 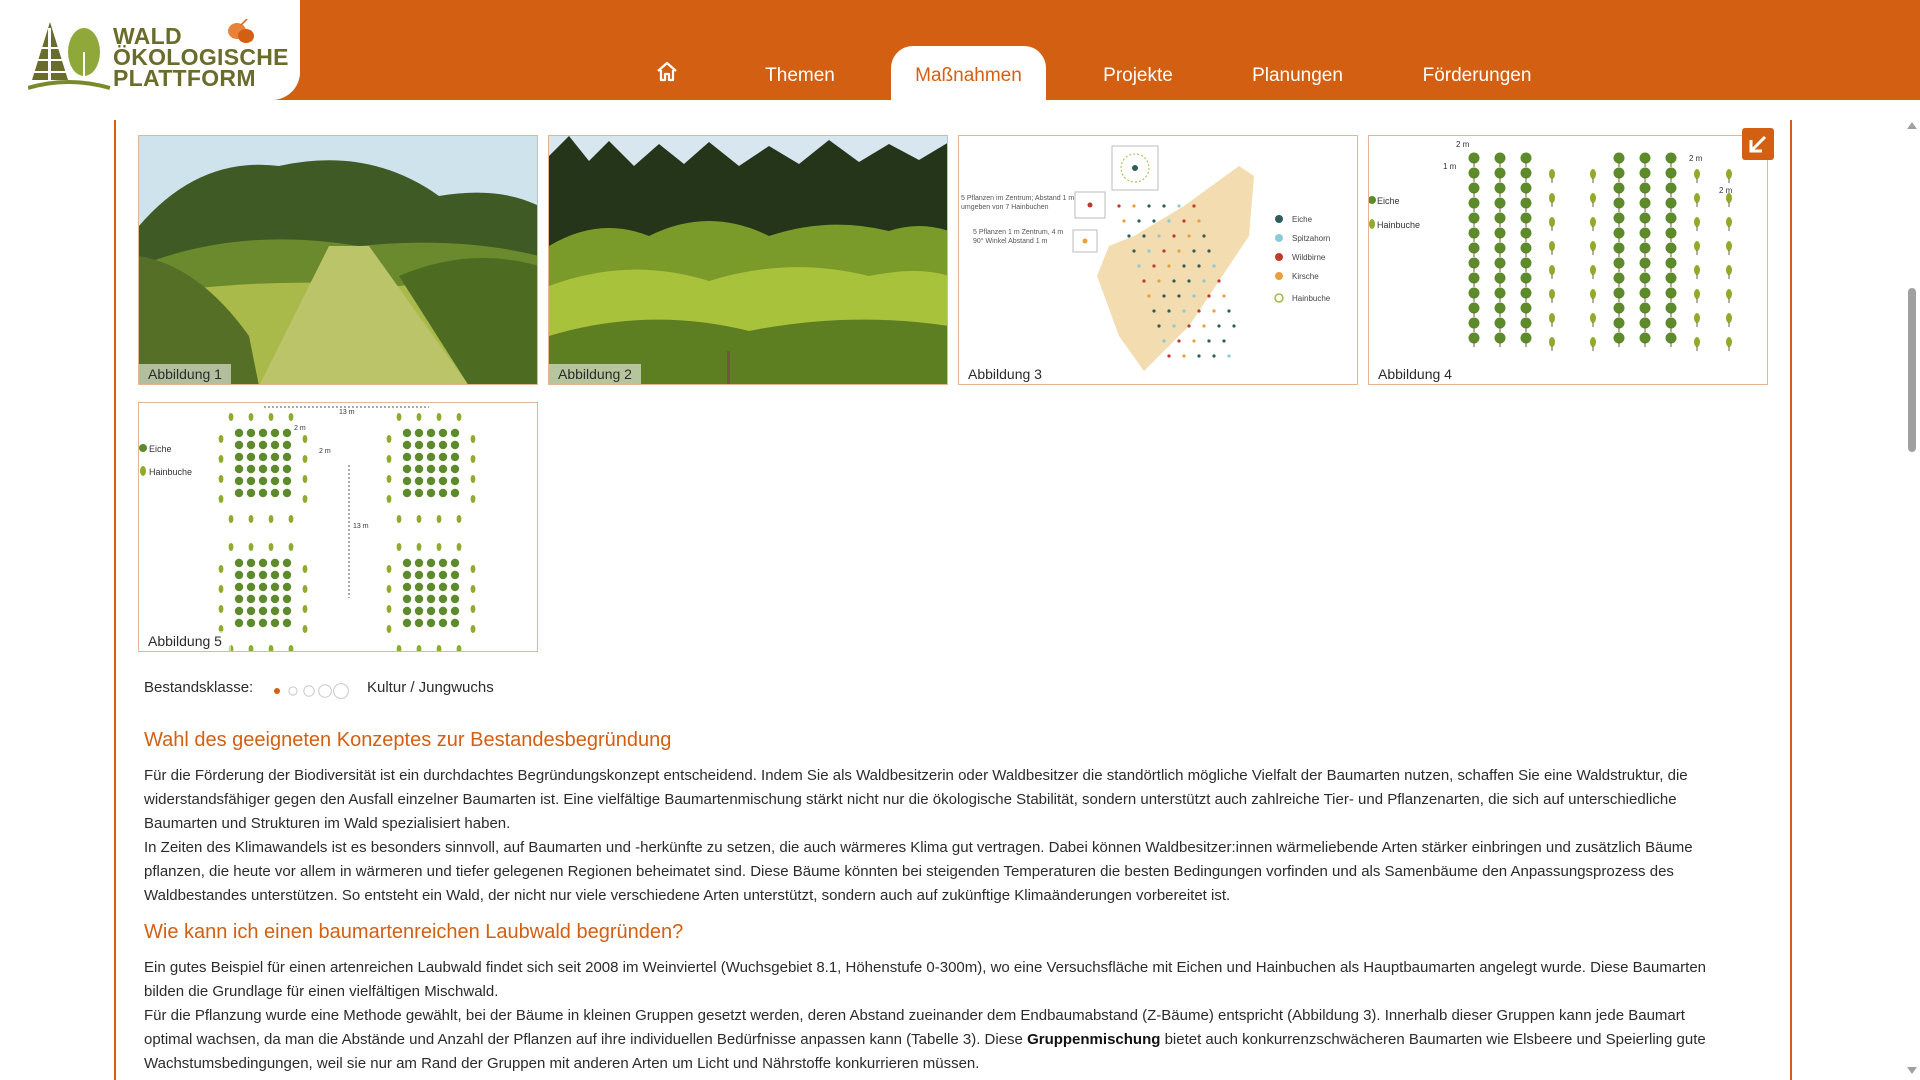 I want to click on fig3-legend-hainbuche: Hainbuche, so click(x=1311, y=298).